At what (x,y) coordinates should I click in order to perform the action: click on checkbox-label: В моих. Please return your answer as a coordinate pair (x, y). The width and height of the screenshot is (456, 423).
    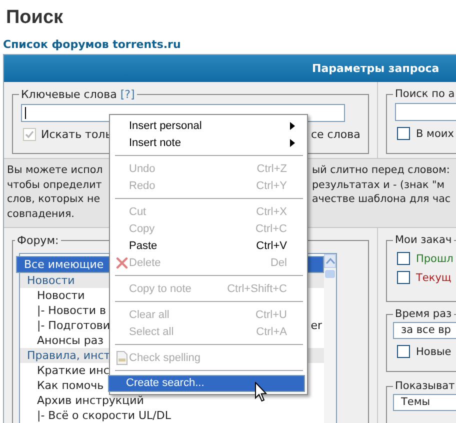
    Looking at the image, I should click on (435, 134).